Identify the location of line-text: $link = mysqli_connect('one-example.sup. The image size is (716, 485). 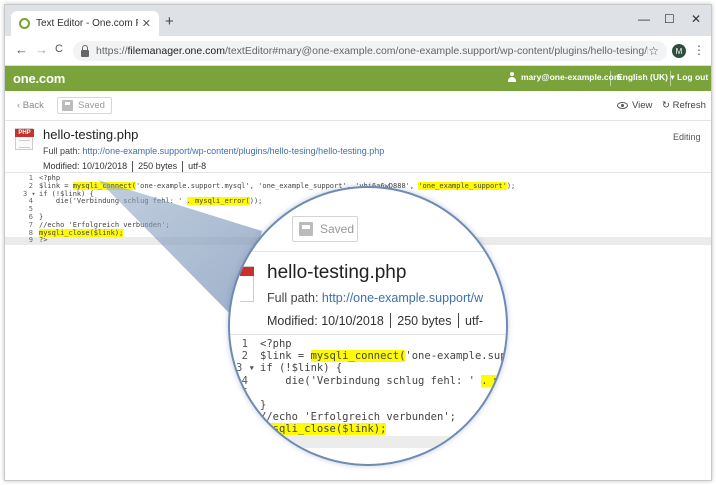
(383, 356).